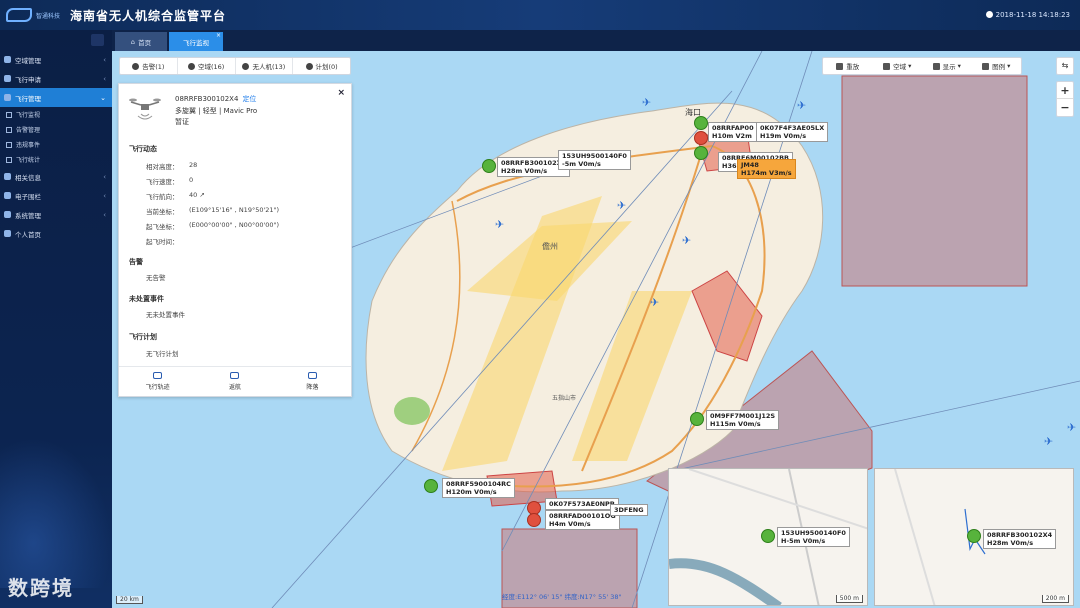  What do you see at coordinates (997, 66) in the screenshot?
I see `legend-dropdown: 图例 ▾` at bounding box center [997, 66].